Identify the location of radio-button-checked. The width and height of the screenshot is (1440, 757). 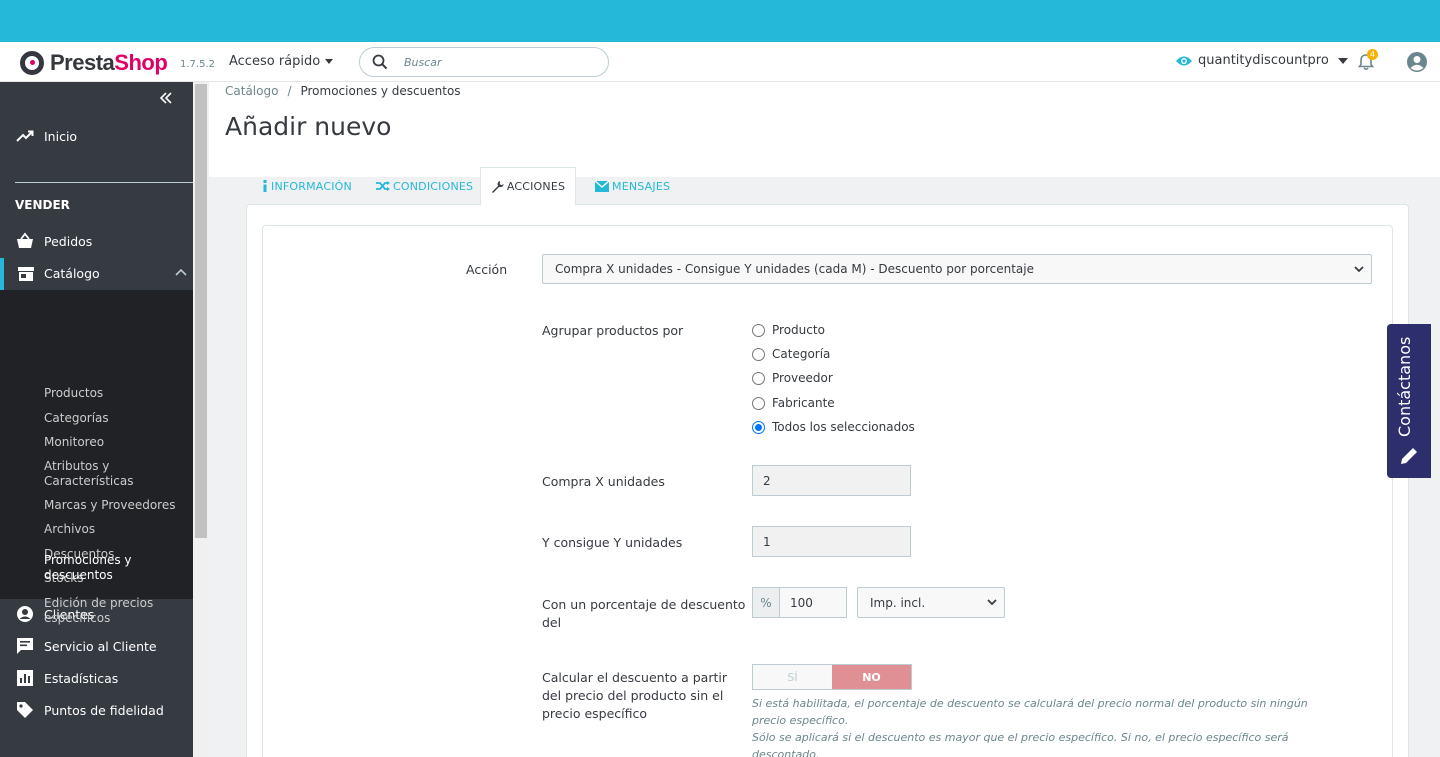
(758, 427).